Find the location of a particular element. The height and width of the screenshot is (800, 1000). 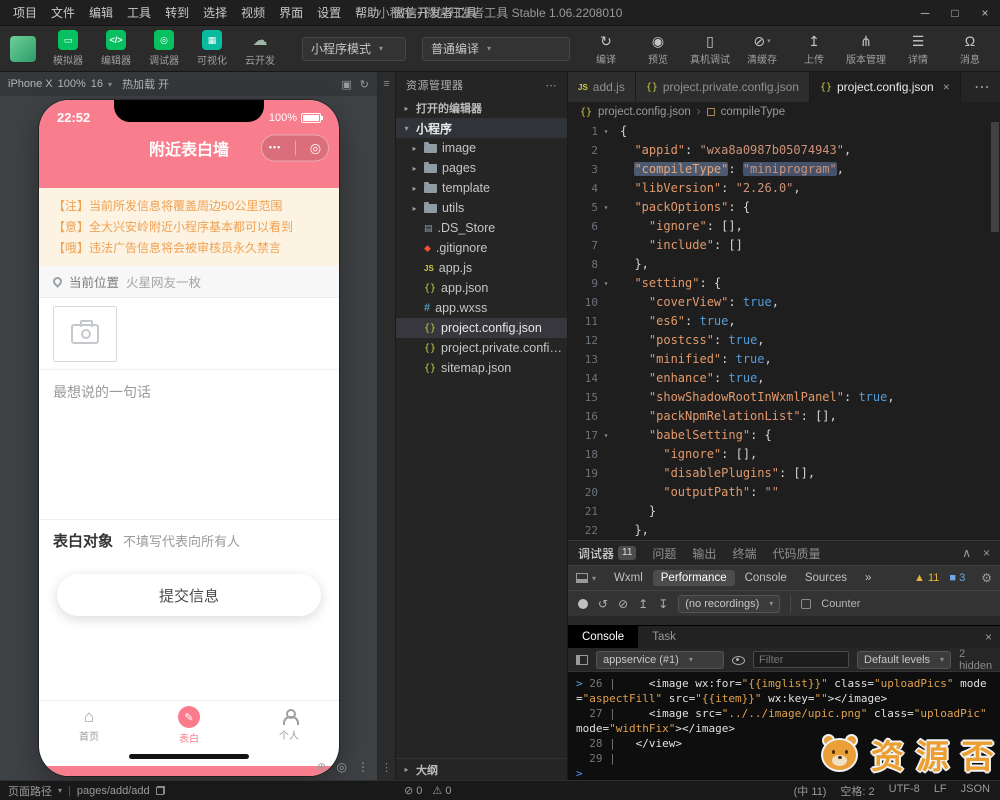

clear-cache-button: ⊘ ▾ 清缓存 is located at coordinates (762, 49).